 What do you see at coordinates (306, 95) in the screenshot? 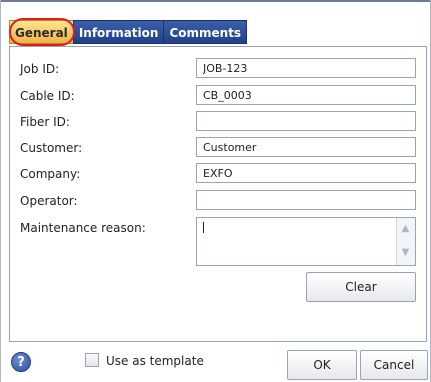
I see `cable-id-field` at bounding box center [306, 95].